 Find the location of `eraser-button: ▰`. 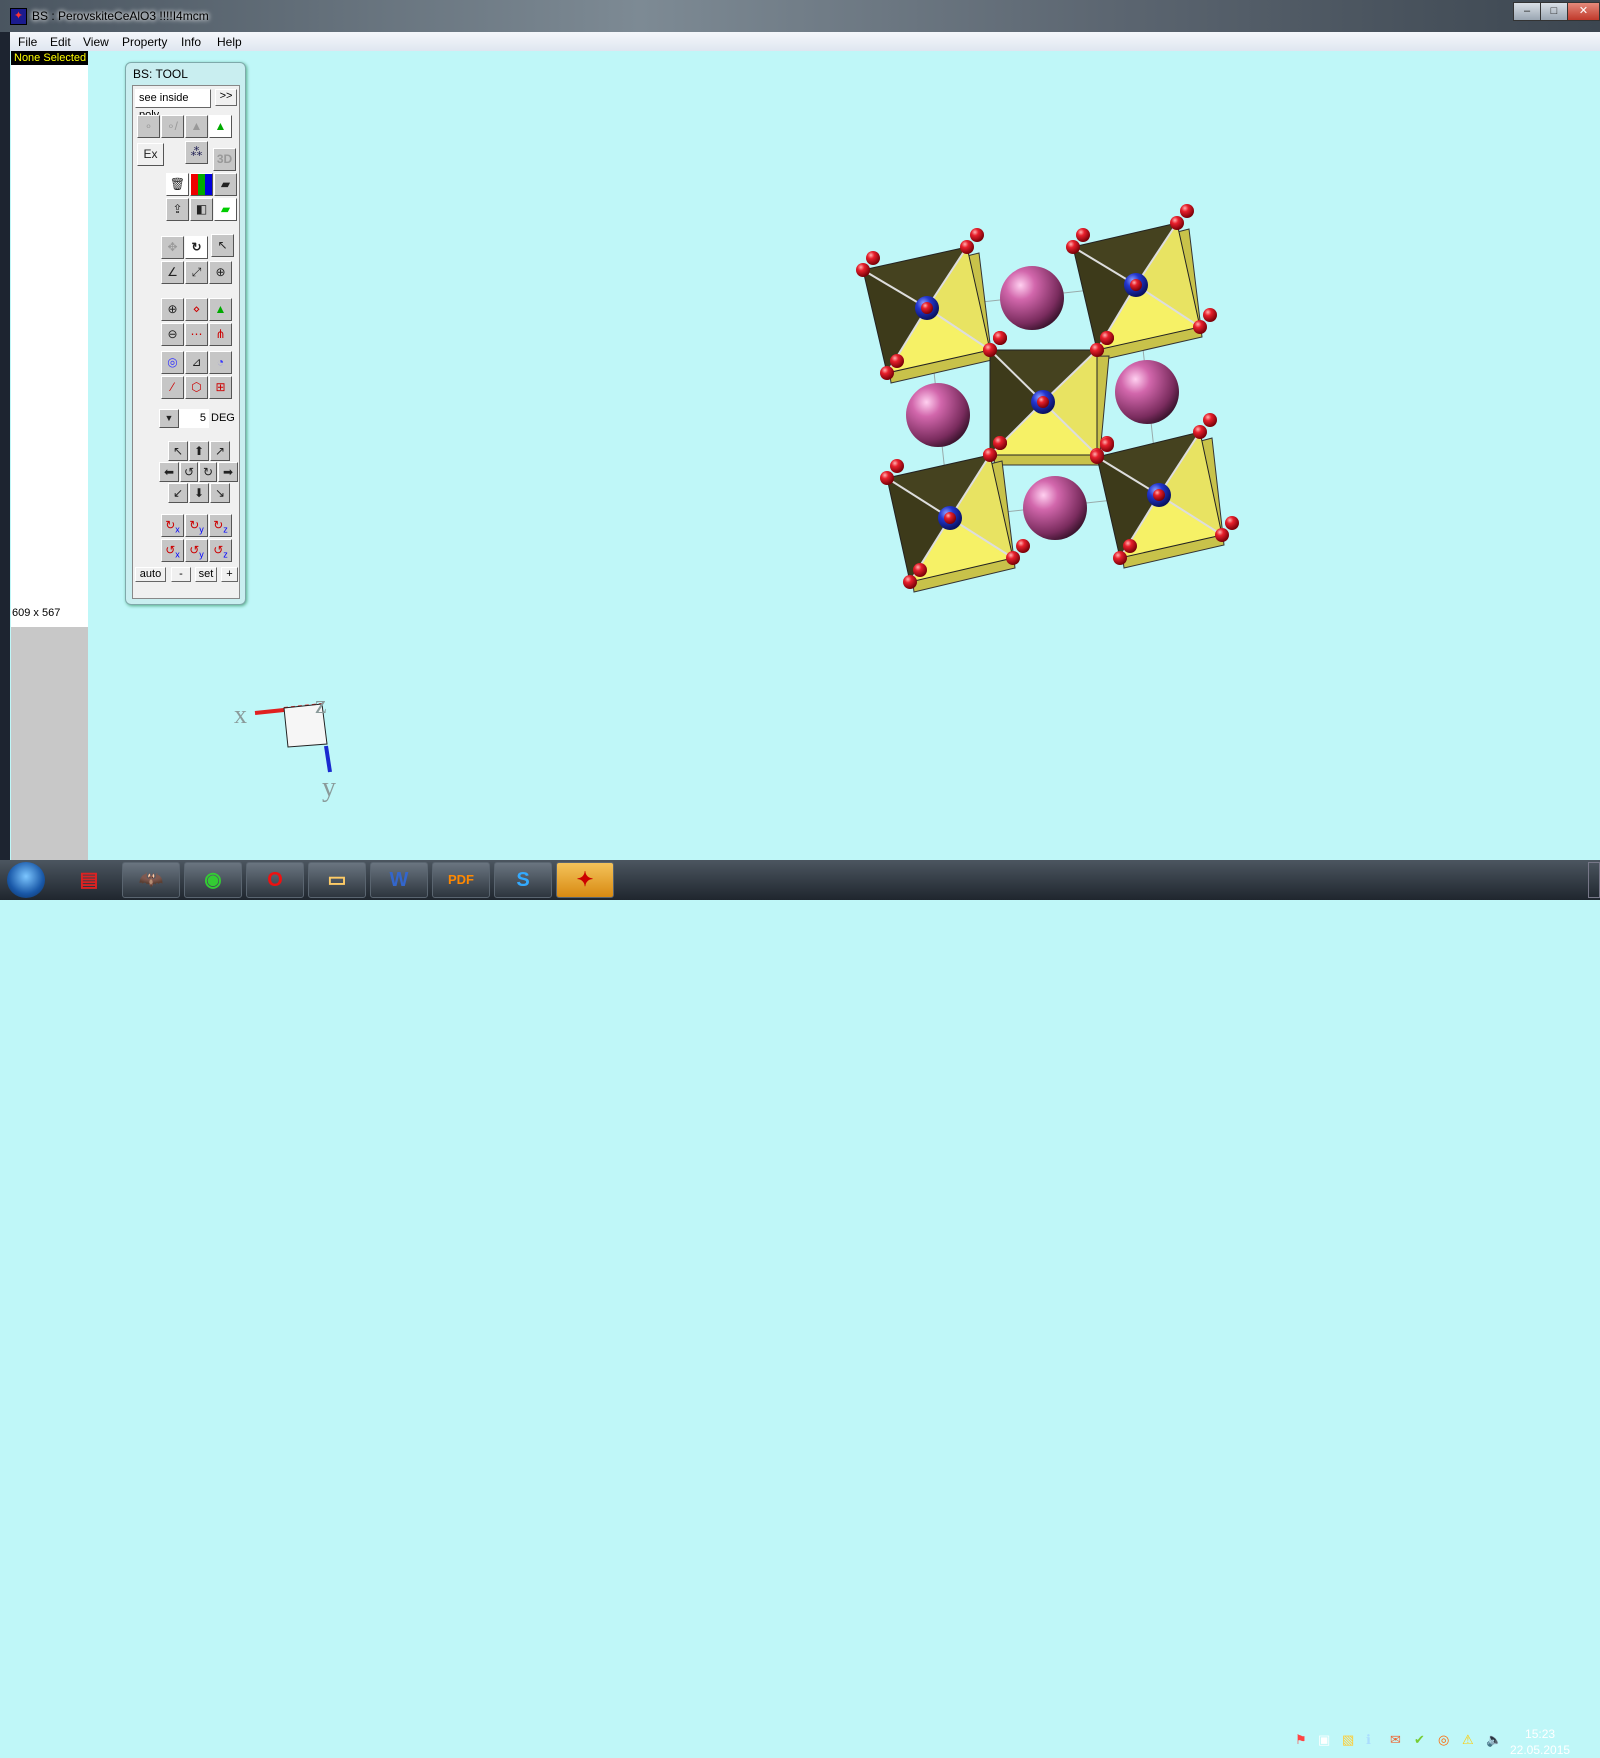

eraser-button: ▰ is located at coordinates (225, 209).